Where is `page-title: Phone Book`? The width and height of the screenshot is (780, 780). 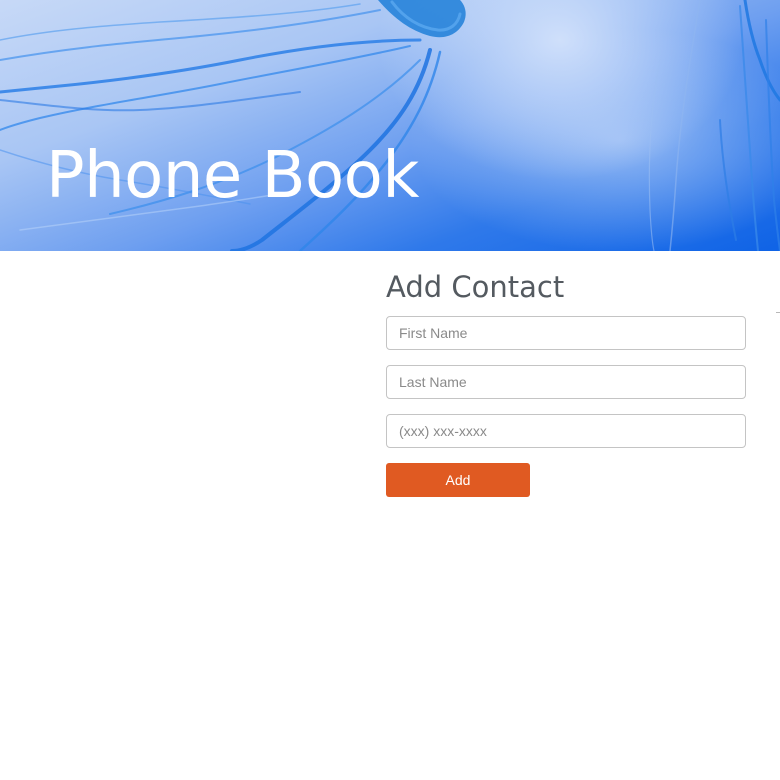 page-title: Phone Book is located at coordinates (232, 176).